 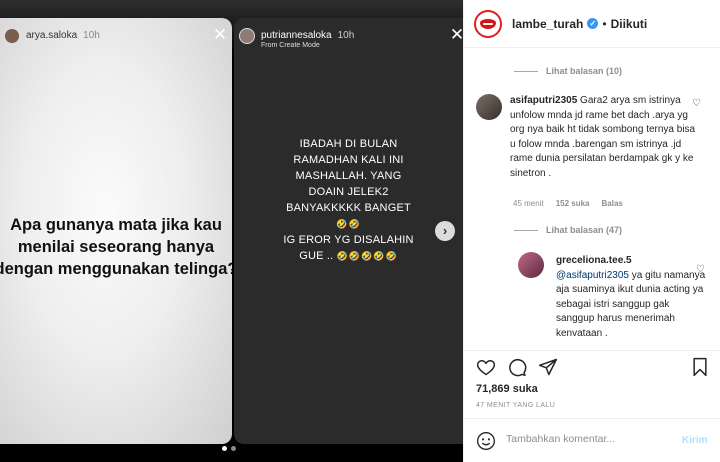 What do you see at coordinates (348, 240) in the screenshot?
I see `story-line: IG EROR YG DISALAHIN` at bounding box center [348, 240].